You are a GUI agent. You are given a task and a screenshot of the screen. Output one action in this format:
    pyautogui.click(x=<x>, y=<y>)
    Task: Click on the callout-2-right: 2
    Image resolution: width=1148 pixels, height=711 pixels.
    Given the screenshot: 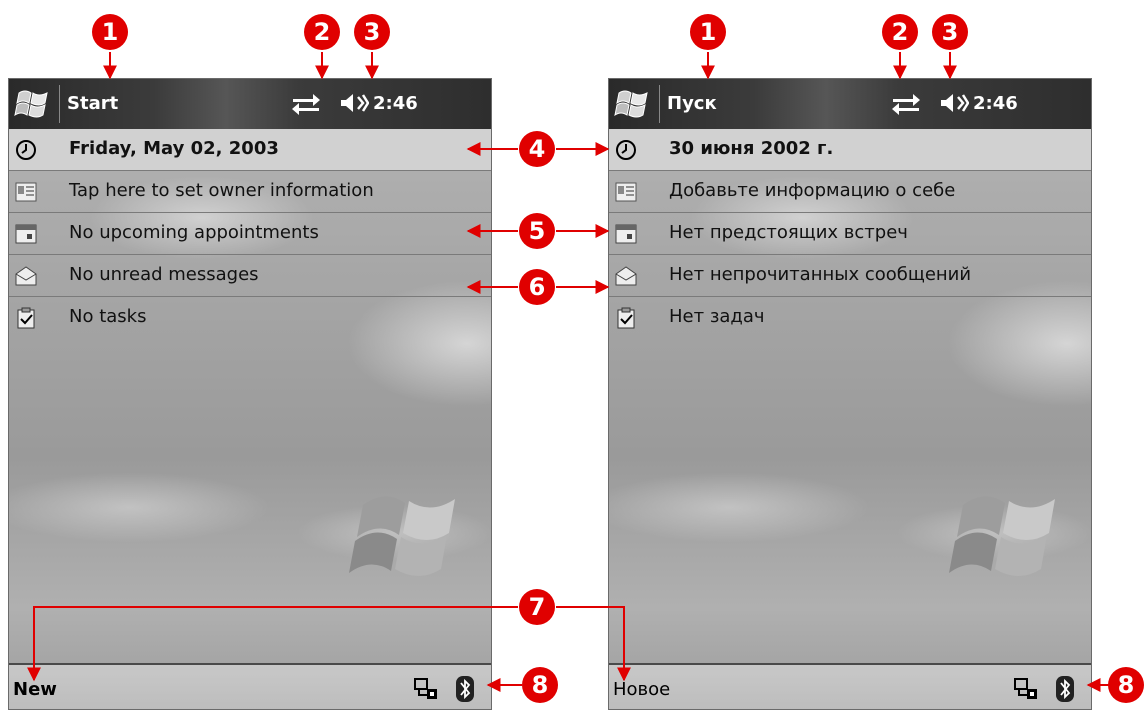 What is the action you would take?
    pyautogui.click(x=900, y=32)
    